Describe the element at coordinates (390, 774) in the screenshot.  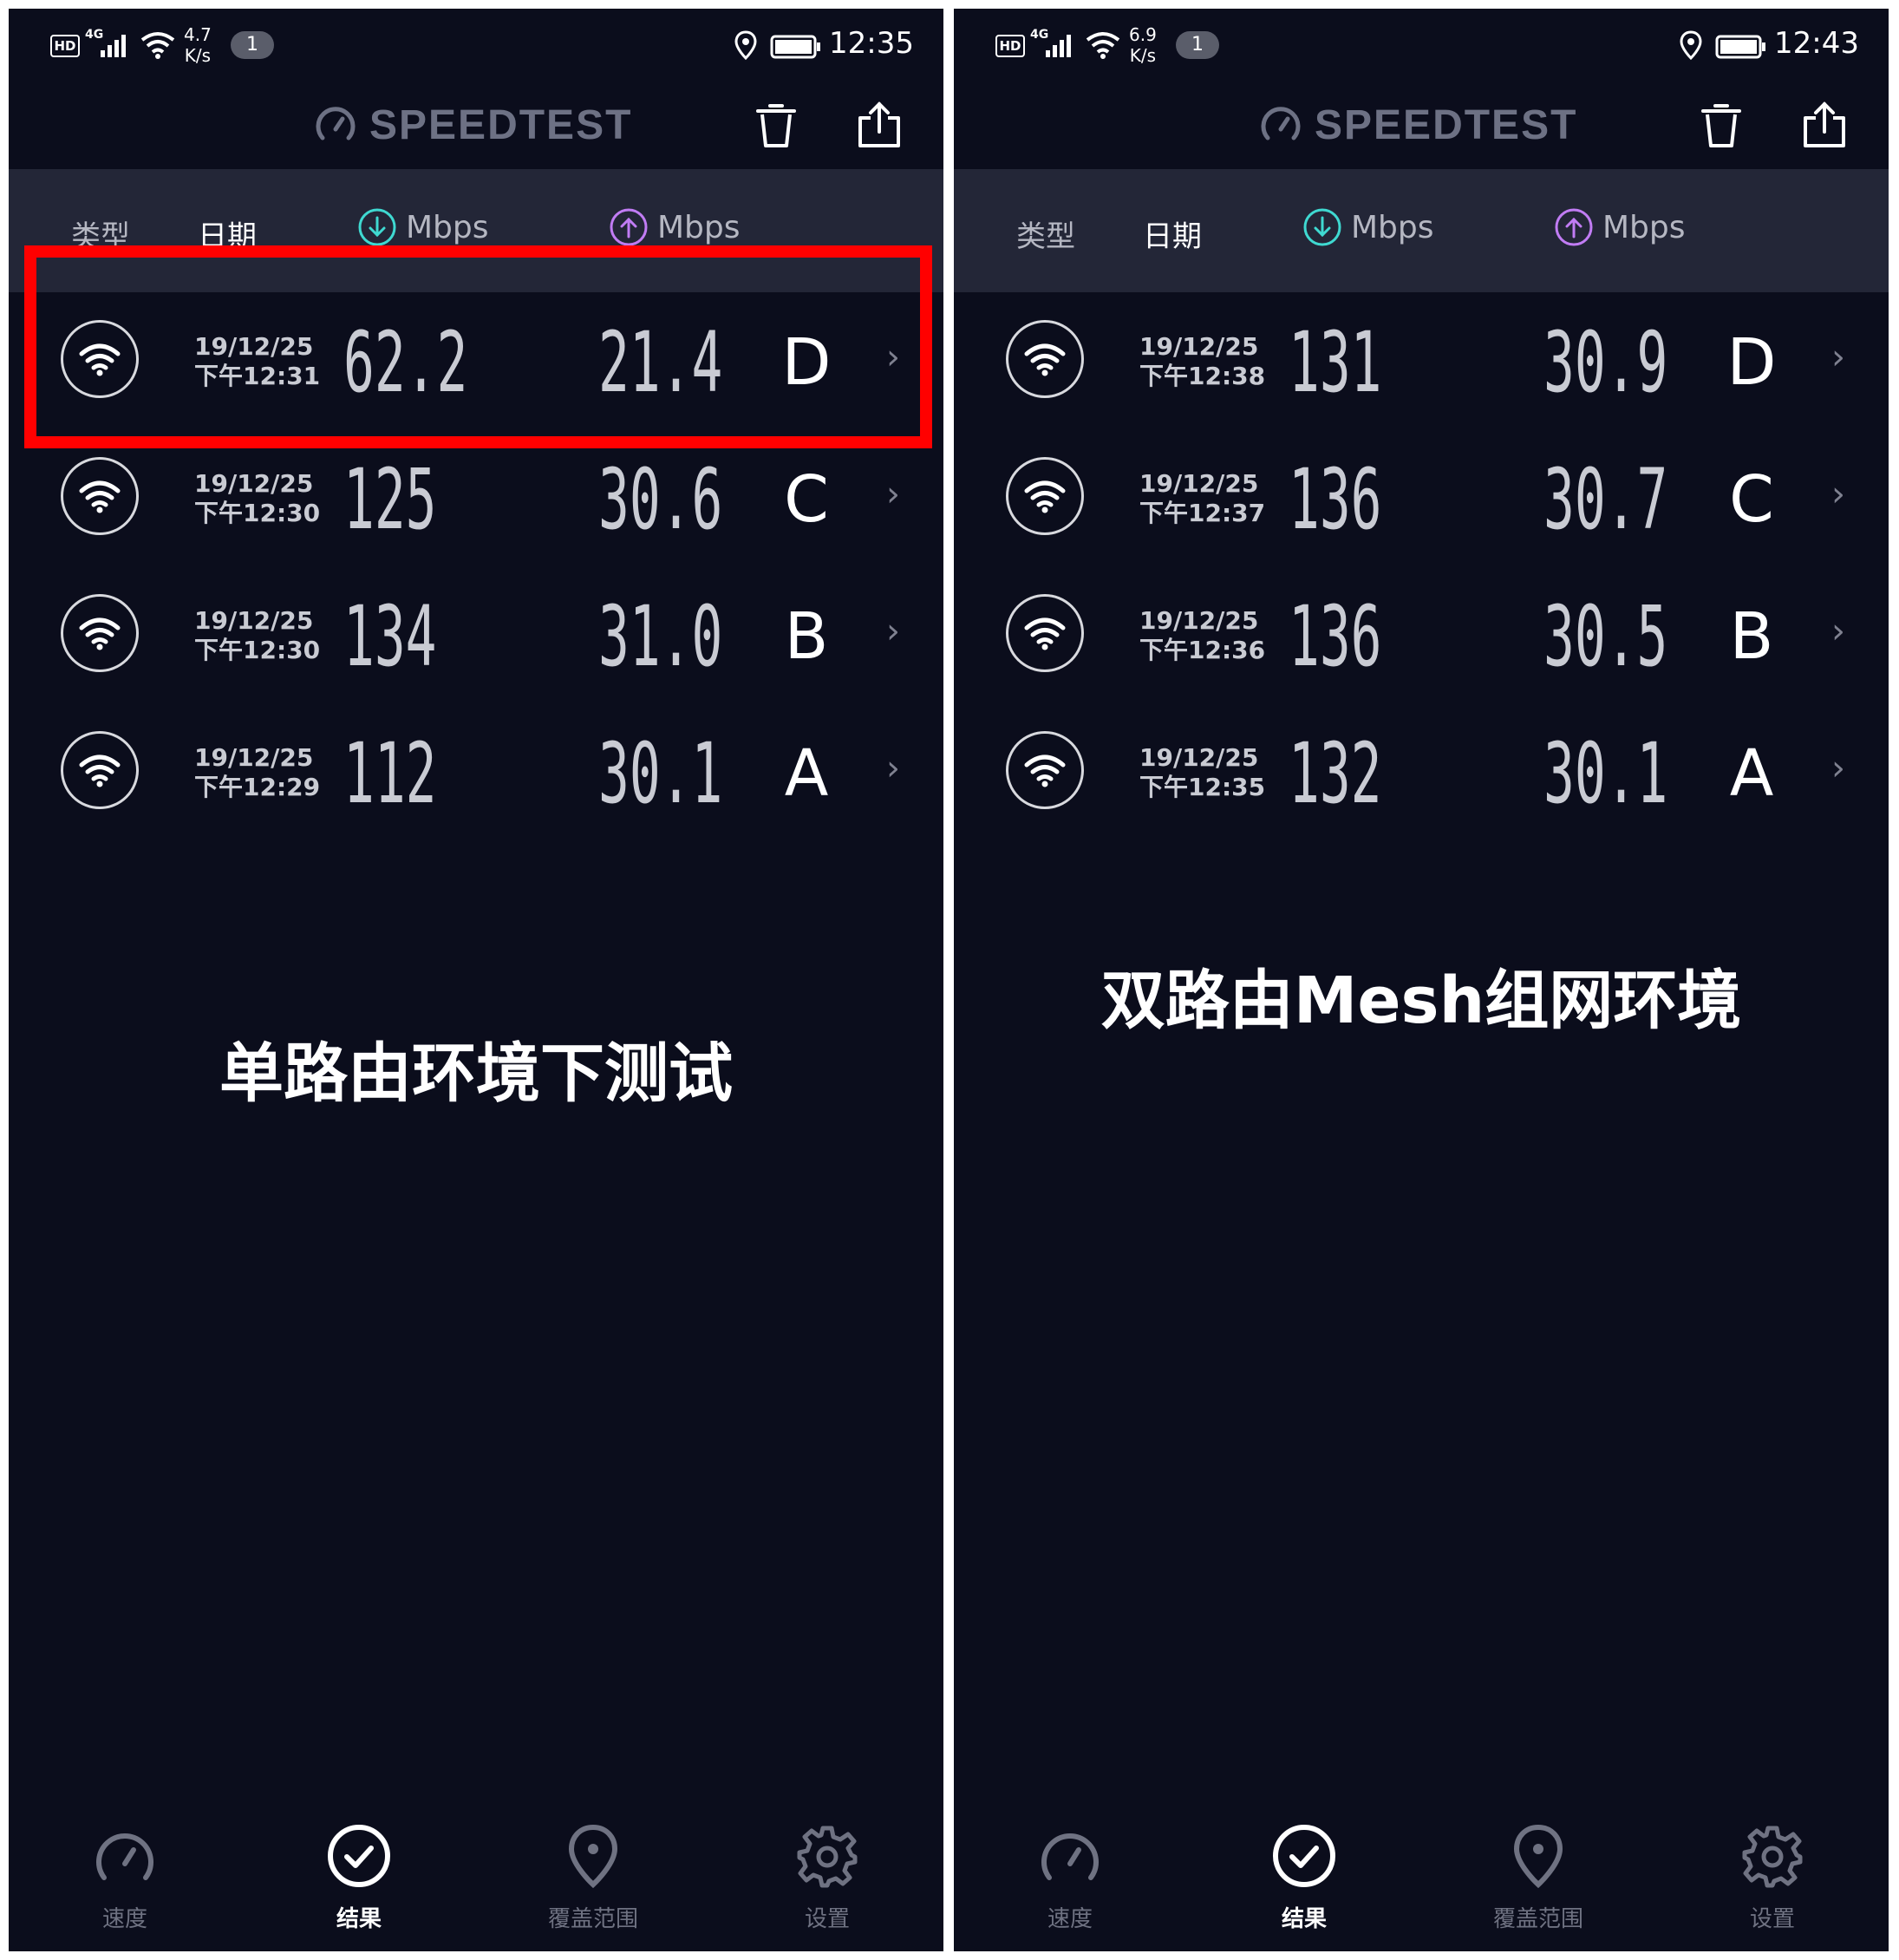
I see `download-value: 112` at that location.